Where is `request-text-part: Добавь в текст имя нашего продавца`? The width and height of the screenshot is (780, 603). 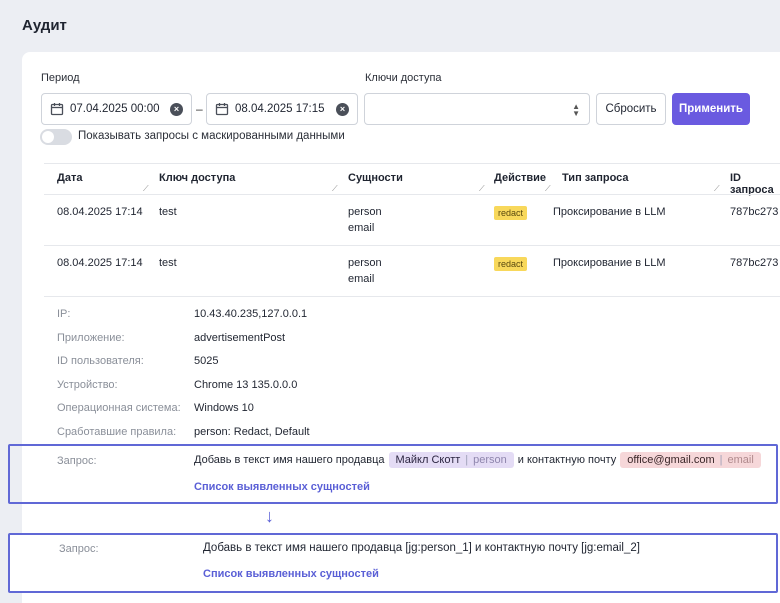 request-text-part: Добавь в текст имя нашего продавца is located at coordinates (289, 460).